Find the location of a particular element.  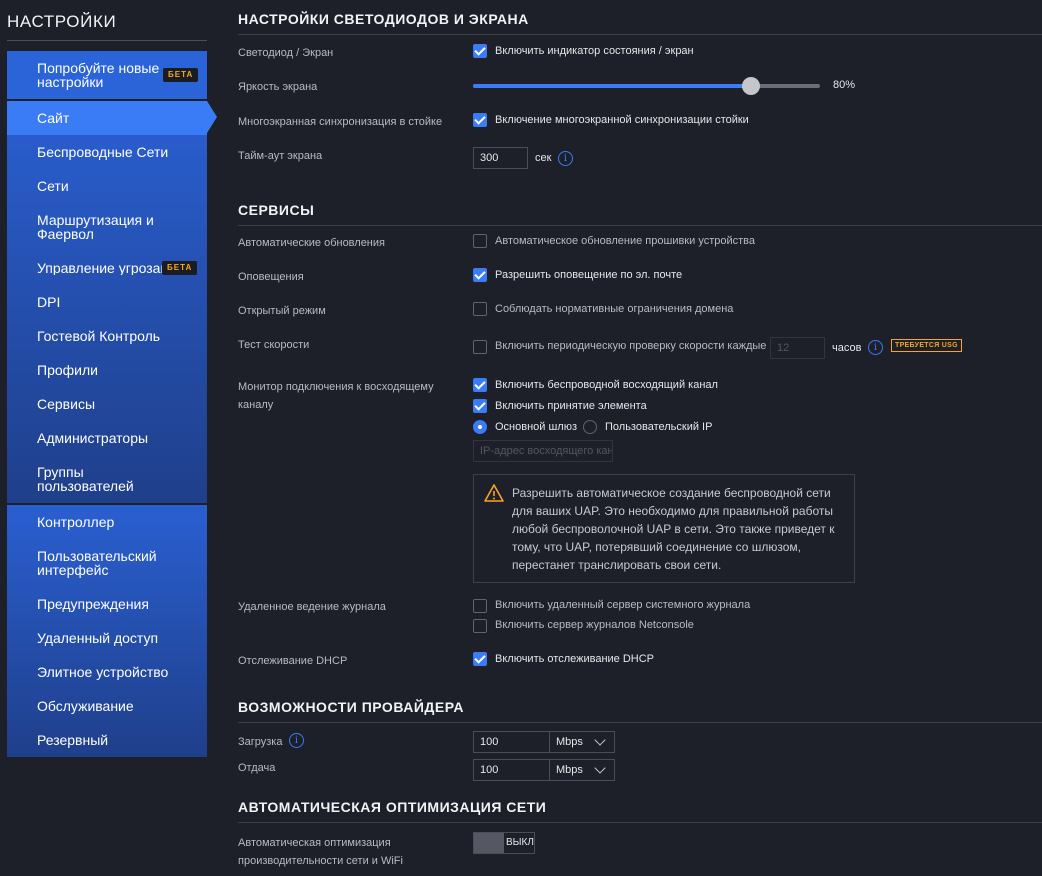

sidebar-item-alerts: Предупреждения is located at coordinates (107, 607).